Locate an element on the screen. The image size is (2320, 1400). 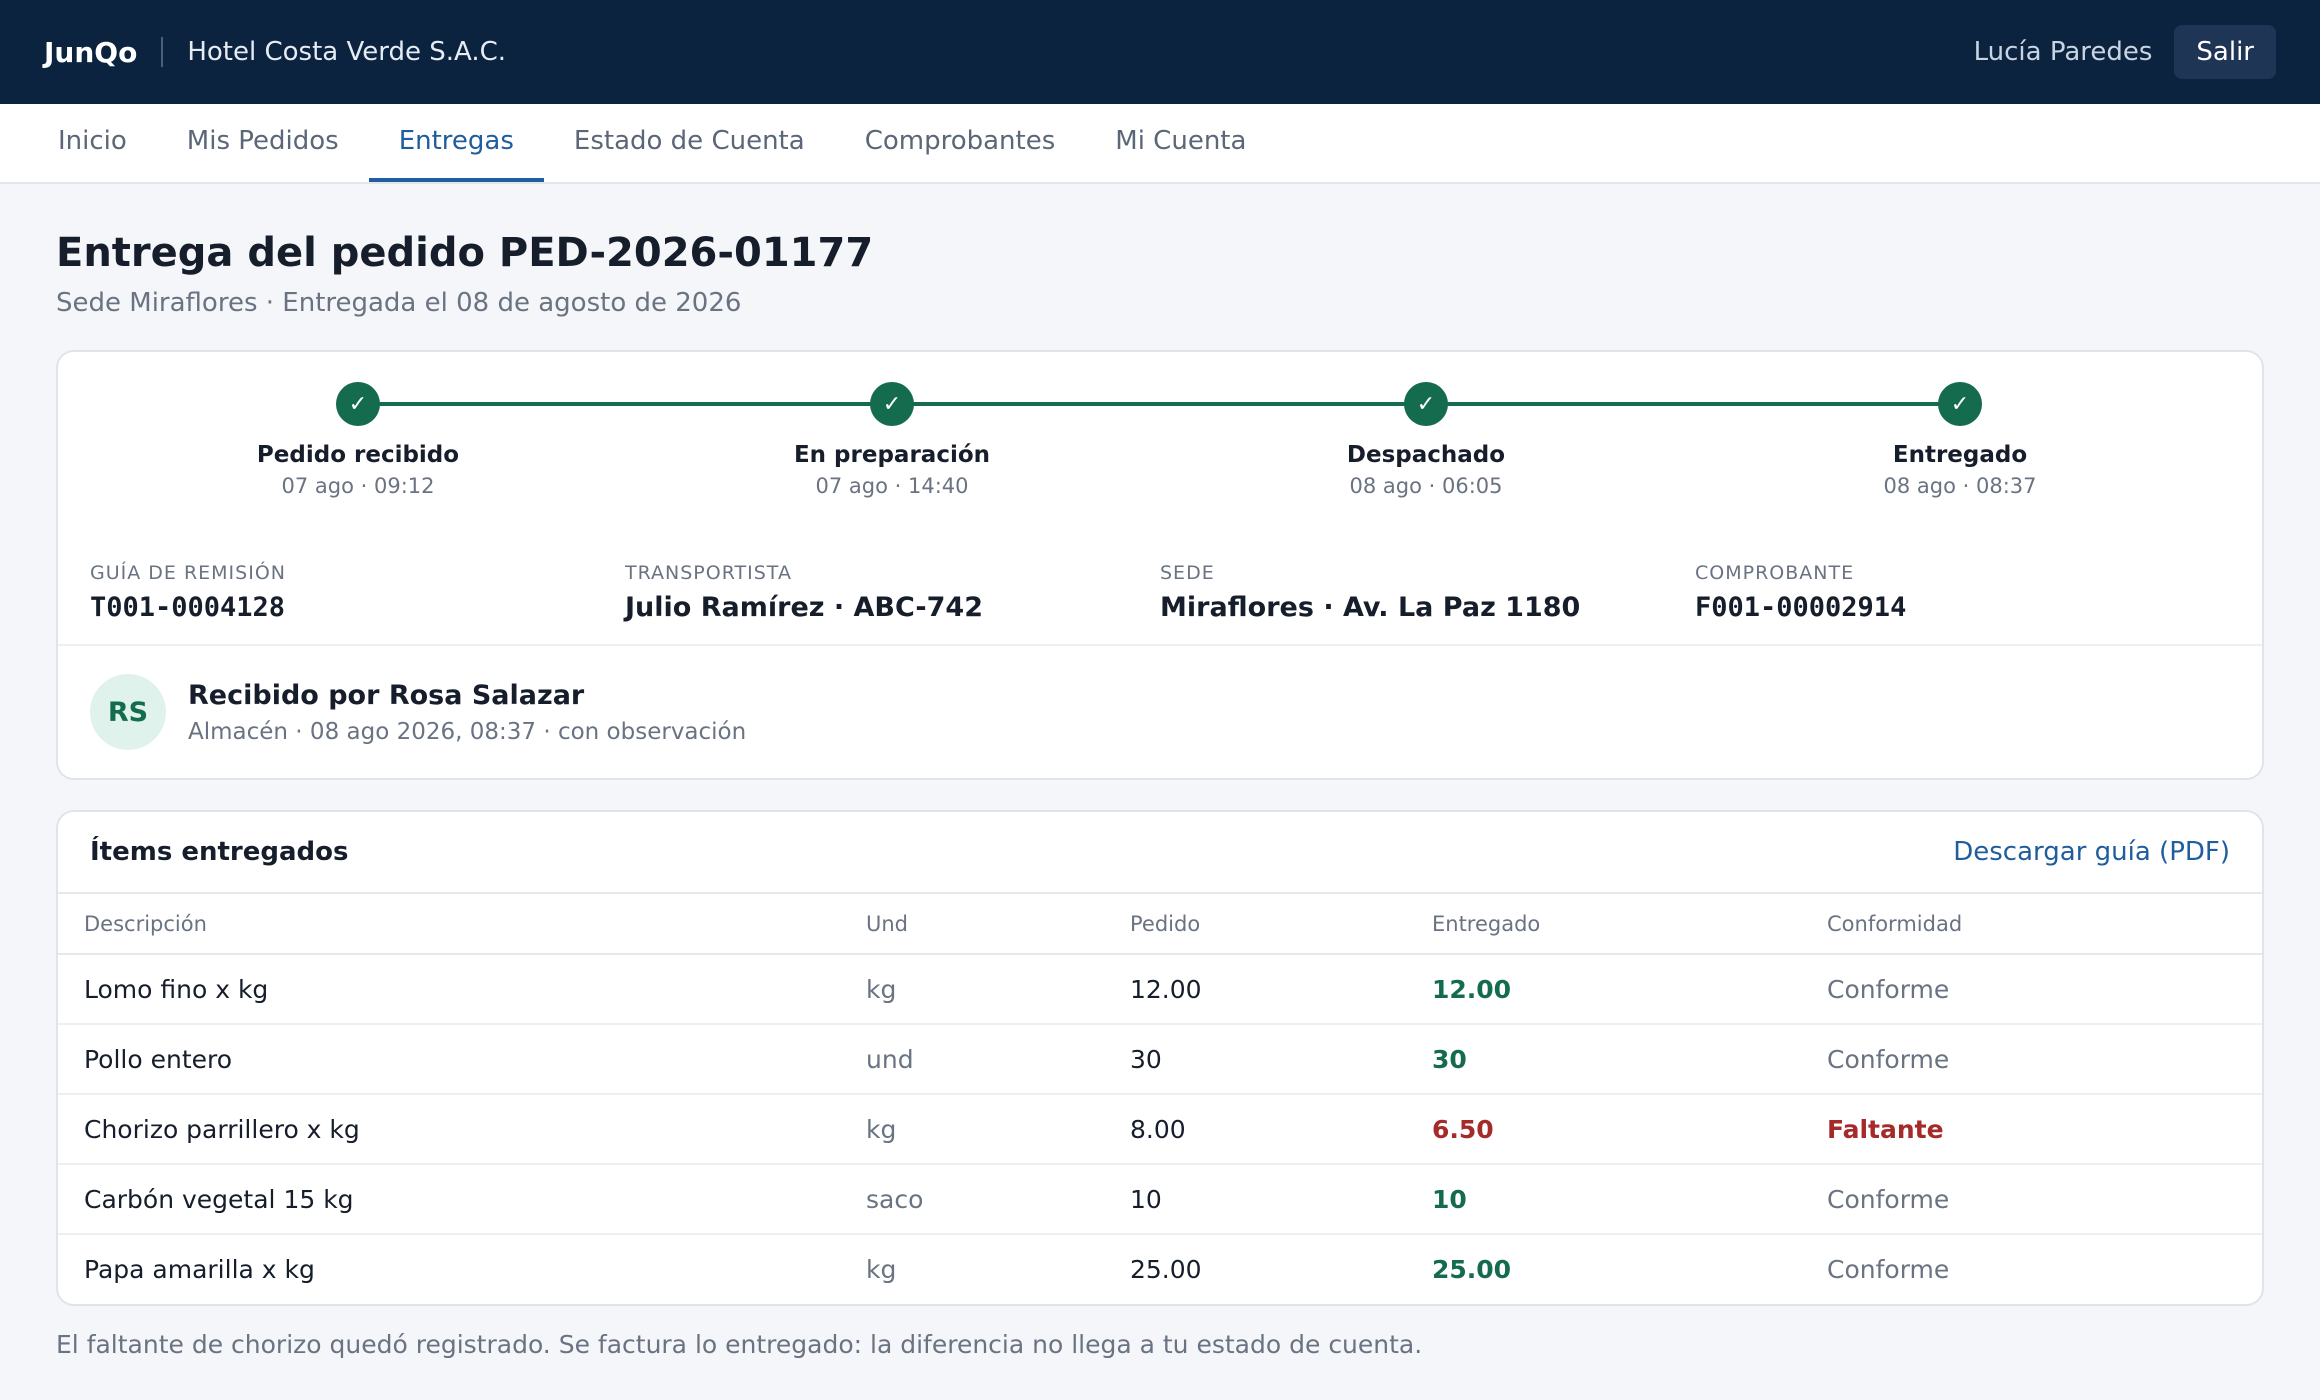
cell-entregado: 6.50 is located at coordinates (1629, 1129).